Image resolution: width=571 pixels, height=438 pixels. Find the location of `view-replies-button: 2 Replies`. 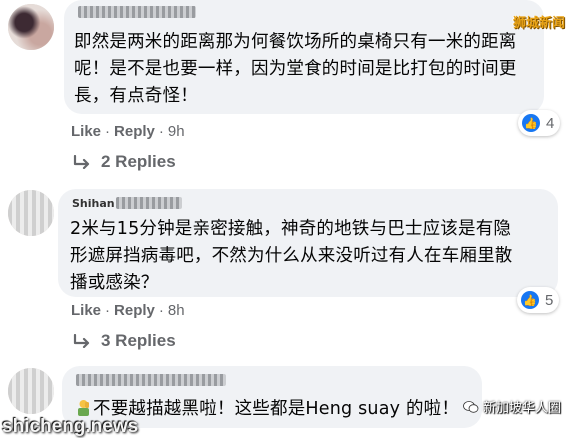

view-replies-button: 2 Replies is located at coordinates (124, 162).